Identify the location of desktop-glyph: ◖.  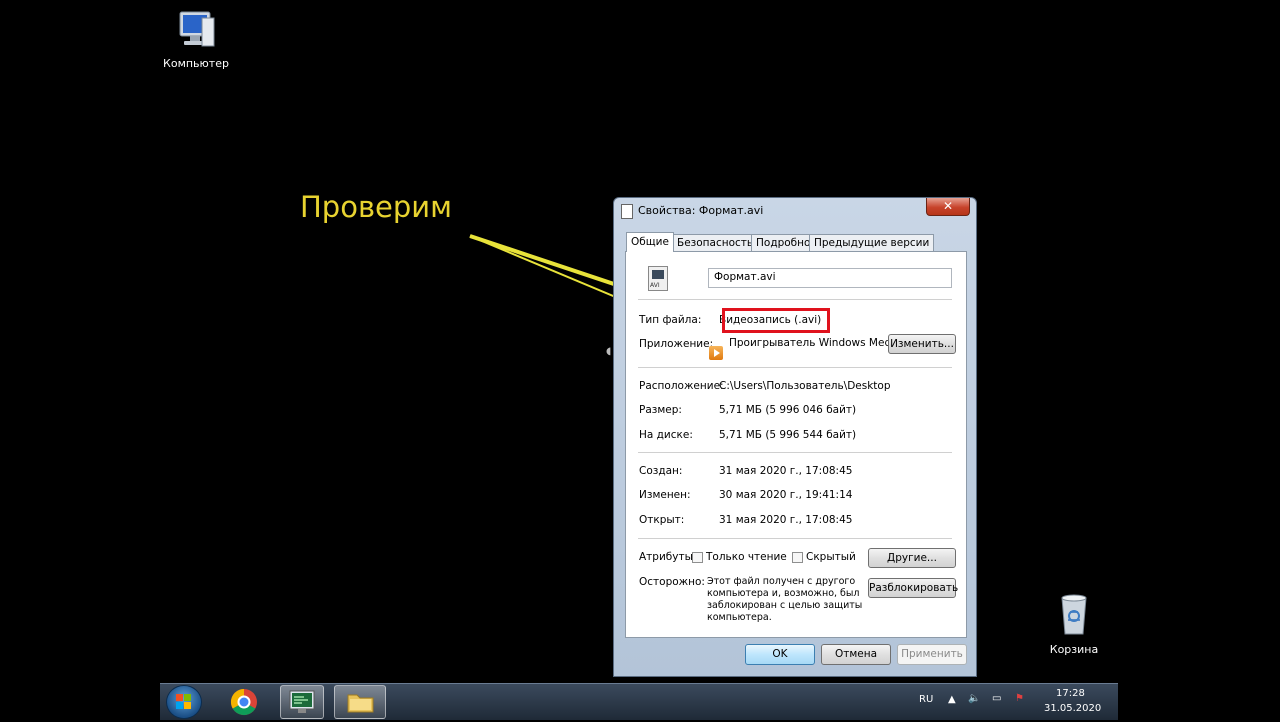
(609, 351).